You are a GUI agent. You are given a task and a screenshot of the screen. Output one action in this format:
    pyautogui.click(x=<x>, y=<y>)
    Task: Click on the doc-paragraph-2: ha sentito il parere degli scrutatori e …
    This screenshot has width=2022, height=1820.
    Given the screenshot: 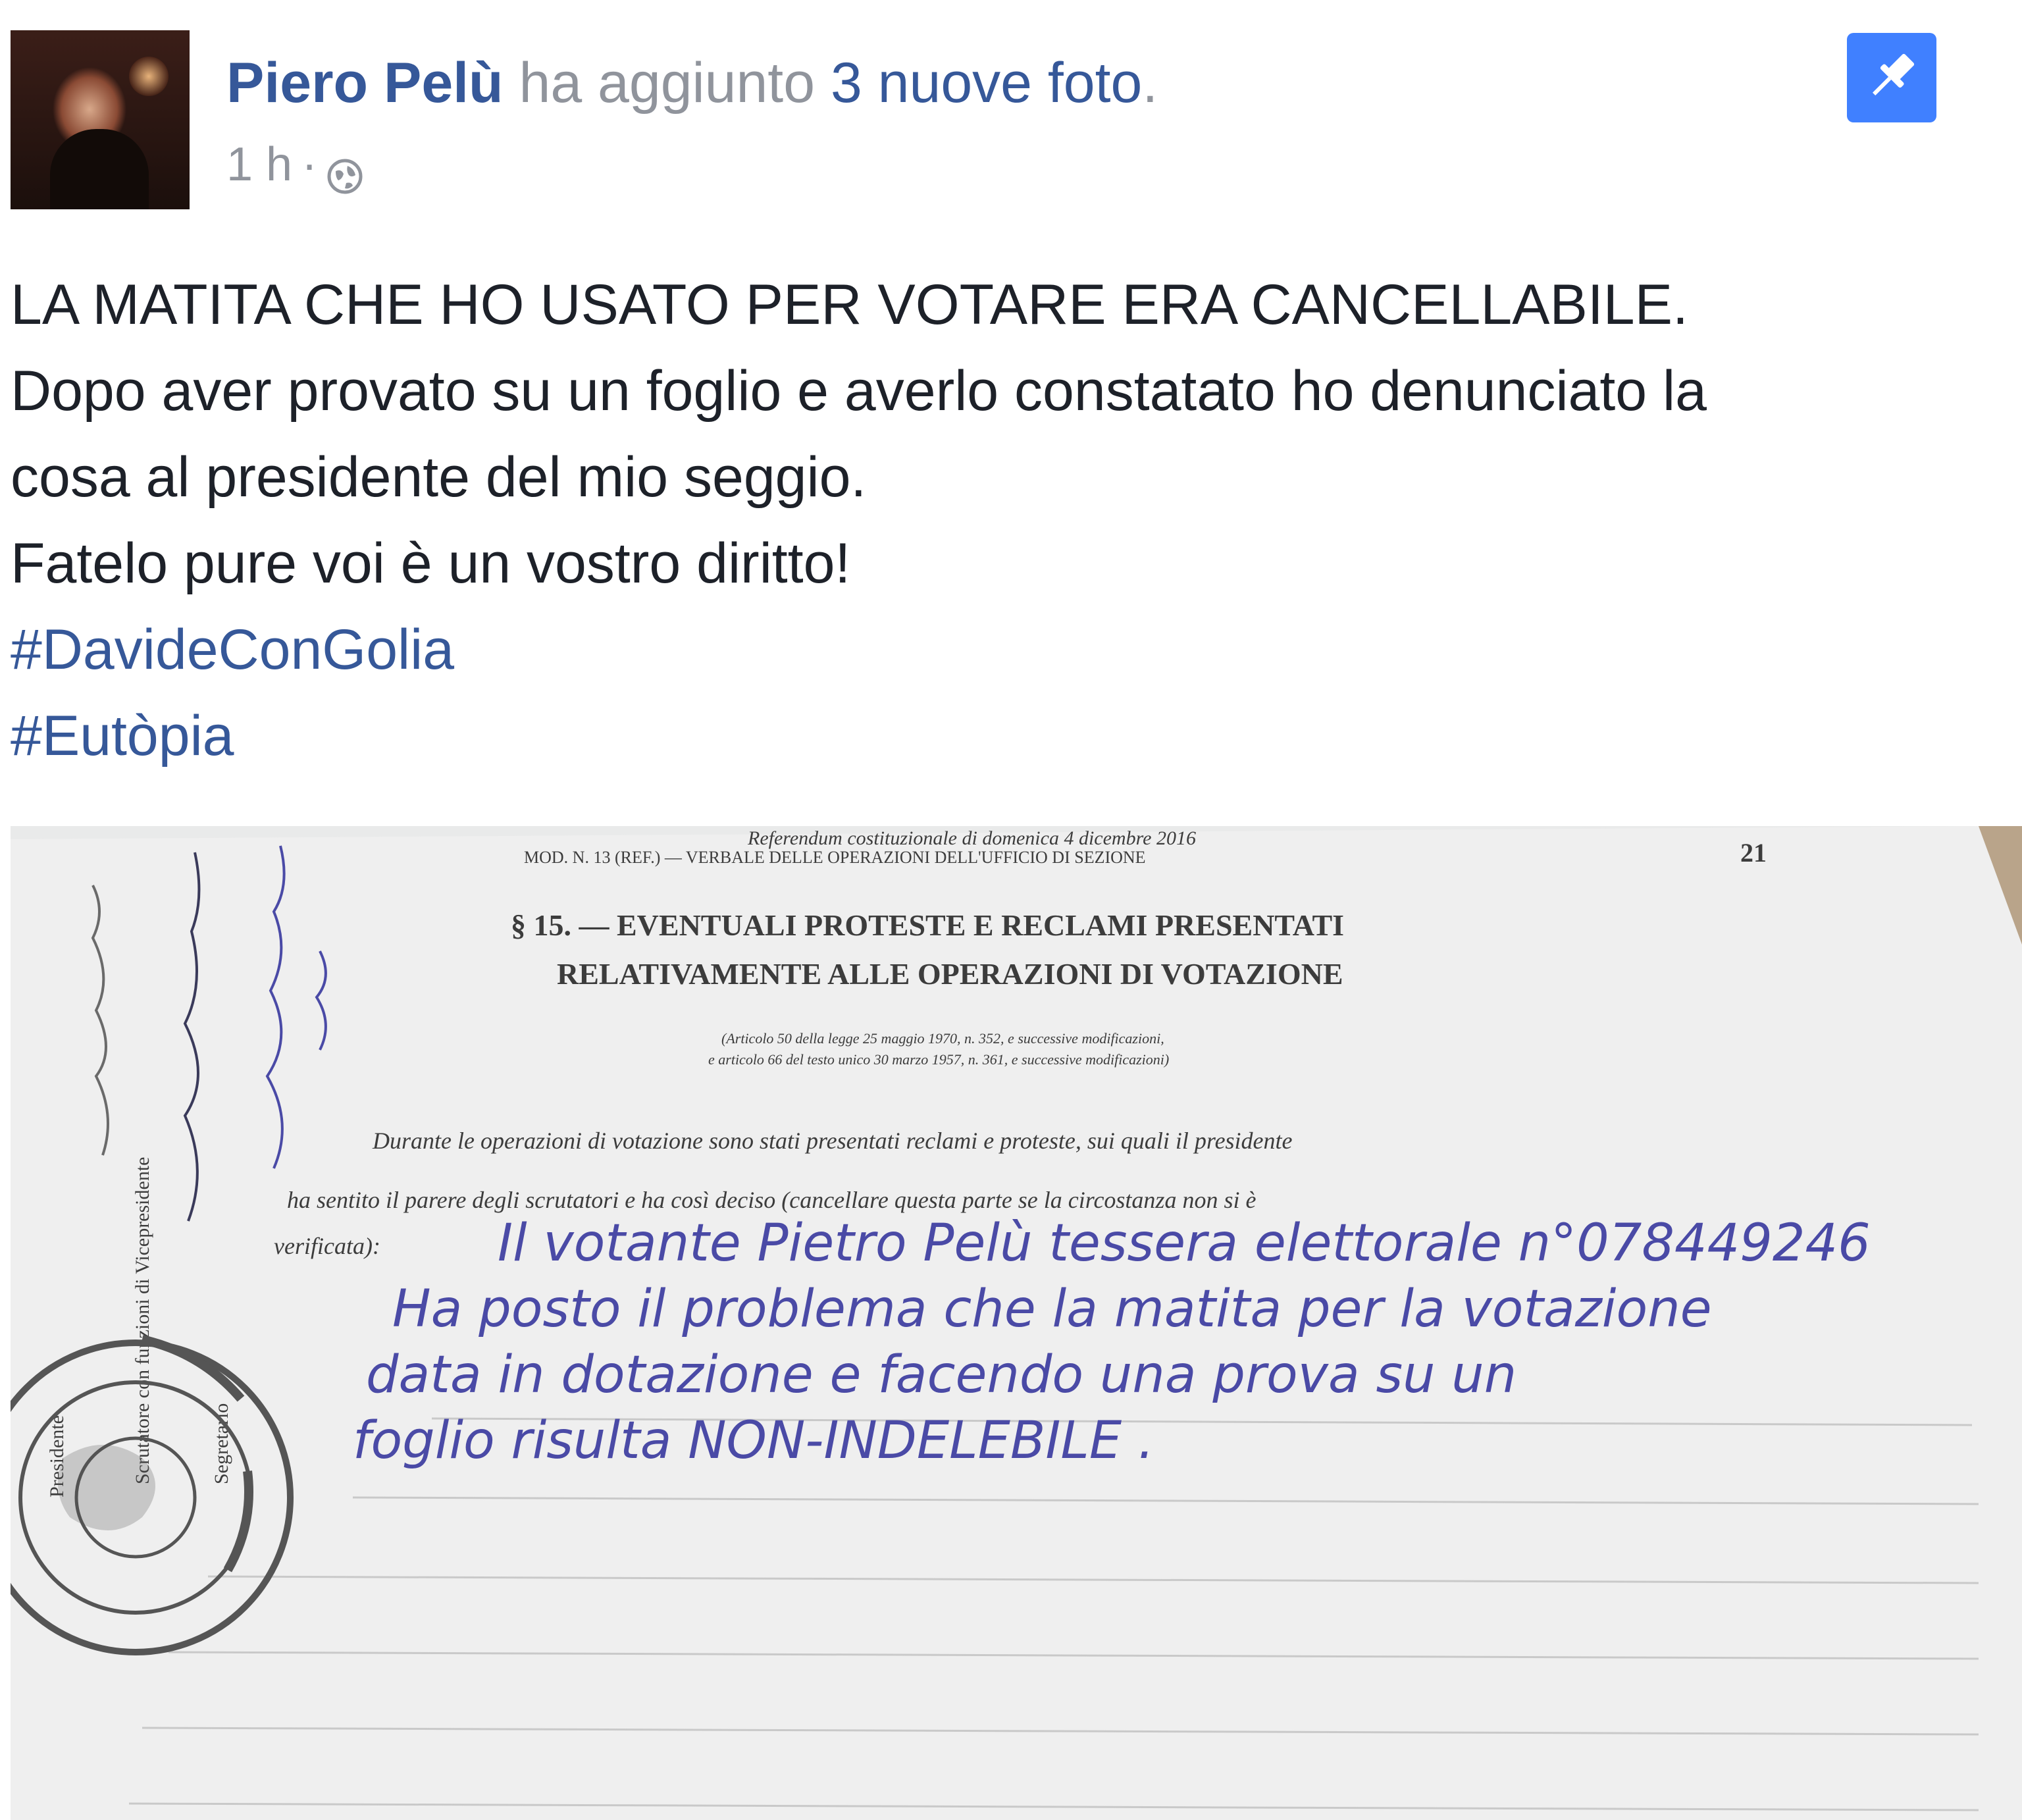 What is the action you would take?
    pyautogui.click(x=771, y=1200)
    